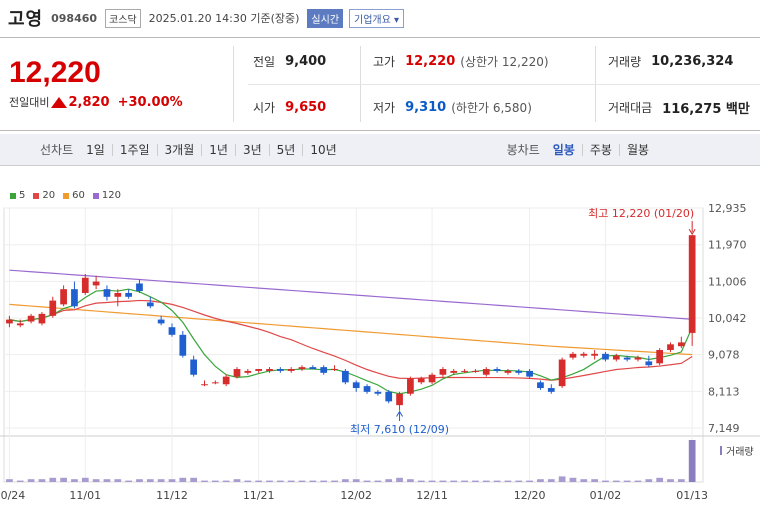 The height and width of the screenshot is (510, 760). What do you see at coordinates (12, 495) in the screenshot?
I see `x-tick-label: 10/24` at bounding box center [12, 495].